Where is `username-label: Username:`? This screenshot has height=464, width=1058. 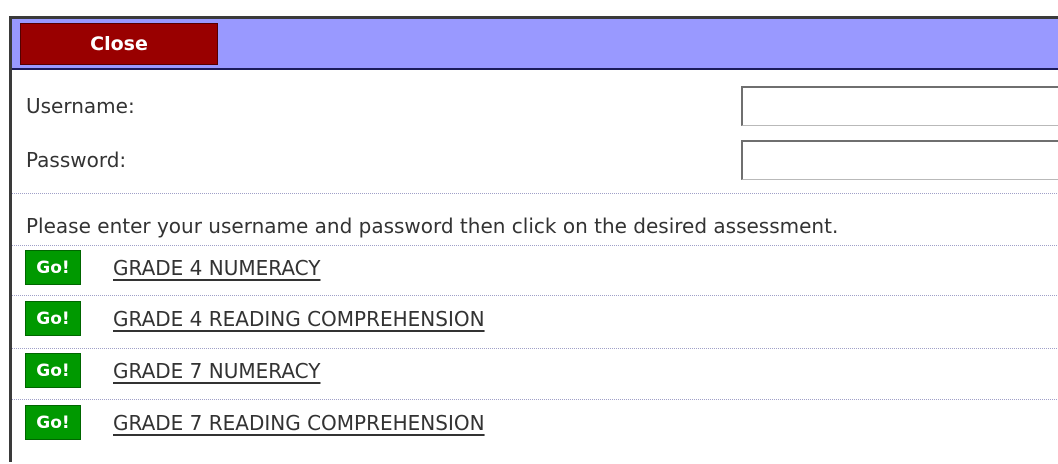 username-label: Username: is located at coordinates (80, 106).